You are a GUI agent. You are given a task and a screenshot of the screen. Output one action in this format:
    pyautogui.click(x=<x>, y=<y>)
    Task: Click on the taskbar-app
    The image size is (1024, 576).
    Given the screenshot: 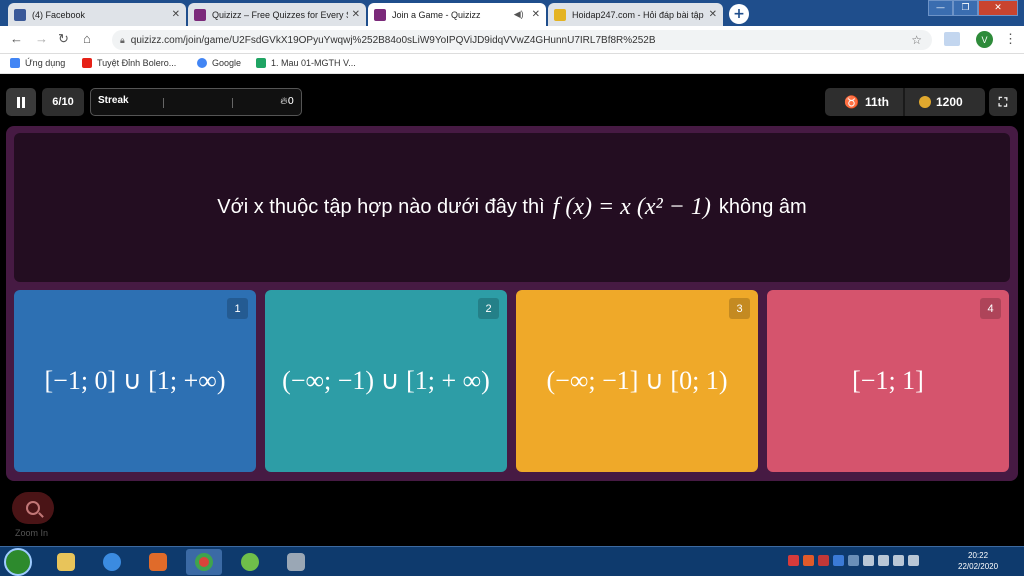 What is the action you would take?
    pyautogui.click(x=250, y=562)
    